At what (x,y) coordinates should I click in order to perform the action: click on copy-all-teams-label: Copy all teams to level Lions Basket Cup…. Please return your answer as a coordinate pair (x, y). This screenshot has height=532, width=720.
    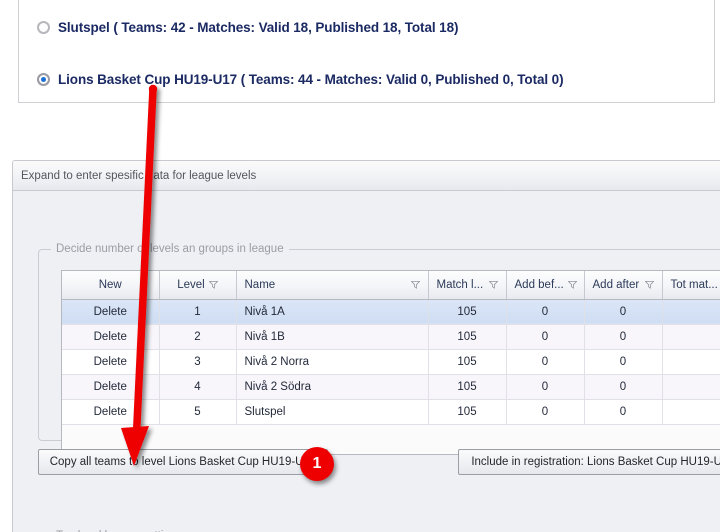
    Looking at the image, I should click on (183, 462).